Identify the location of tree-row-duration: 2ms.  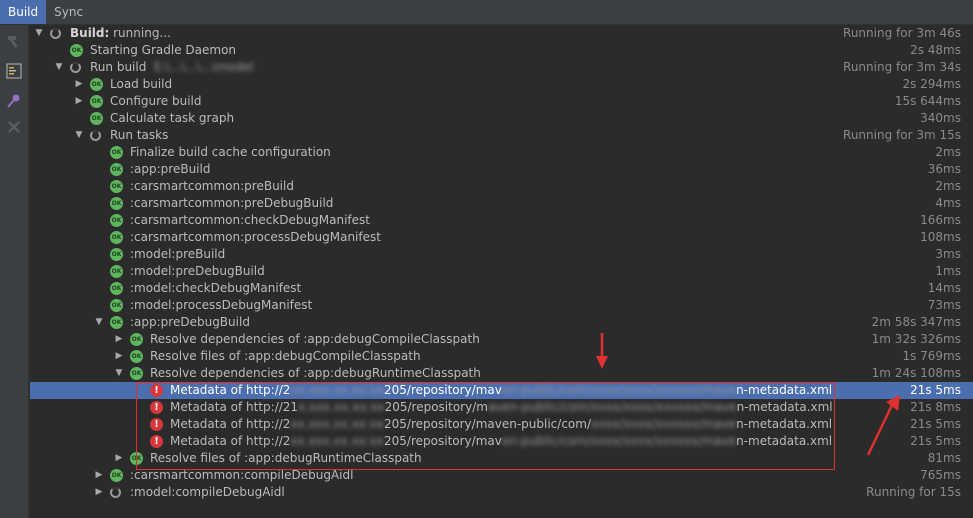
(948, 152).